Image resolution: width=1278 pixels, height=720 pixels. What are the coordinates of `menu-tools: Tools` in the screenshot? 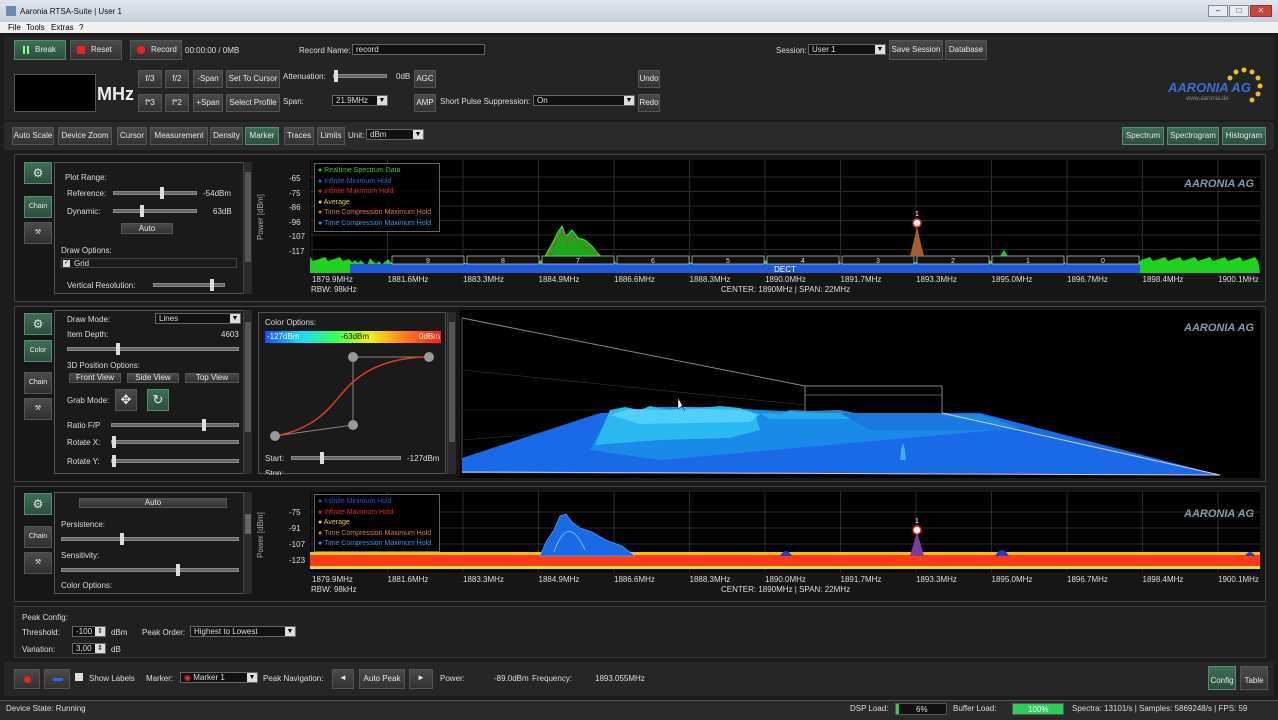 It's located at (35, 27).